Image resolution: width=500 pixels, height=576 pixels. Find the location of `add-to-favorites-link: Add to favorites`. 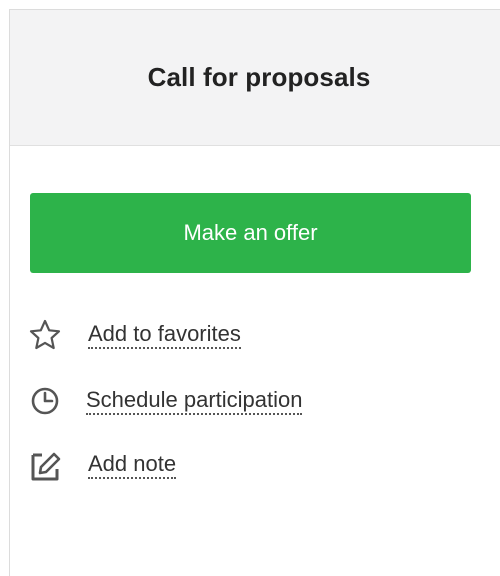

add-to-favorites-link: Add to favorites is located at coordinates (164, 335).